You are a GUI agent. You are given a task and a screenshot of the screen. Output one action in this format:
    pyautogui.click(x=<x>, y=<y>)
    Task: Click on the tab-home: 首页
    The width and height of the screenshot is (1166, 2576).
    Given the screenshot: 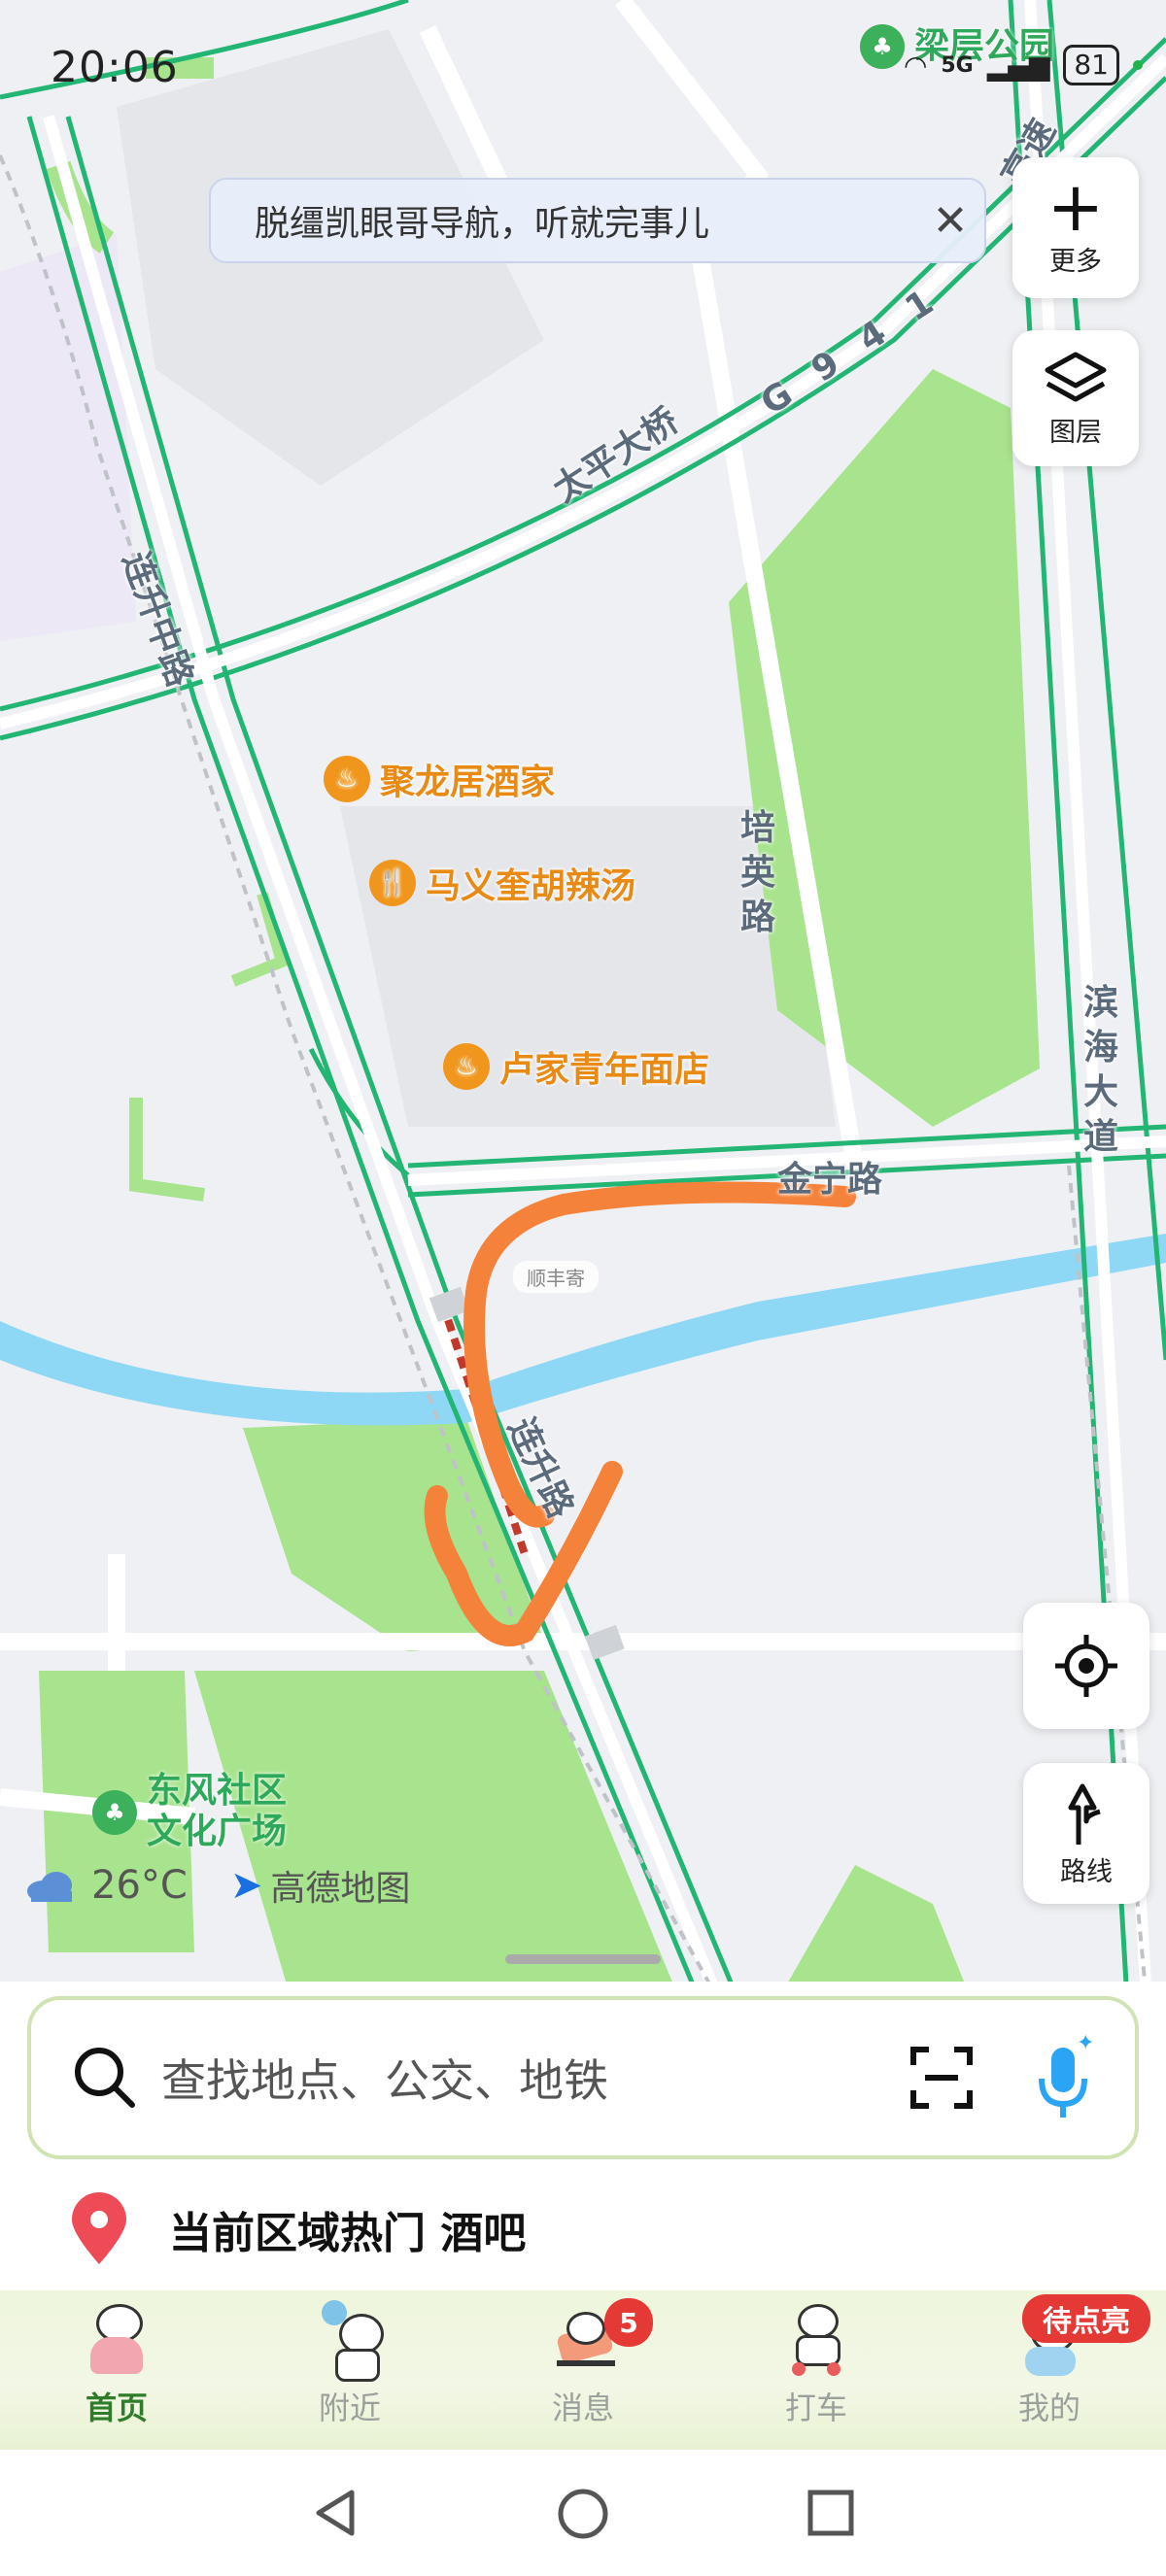 What is the action you would take?
    pyautogui.click(x=116, y=2364)
    